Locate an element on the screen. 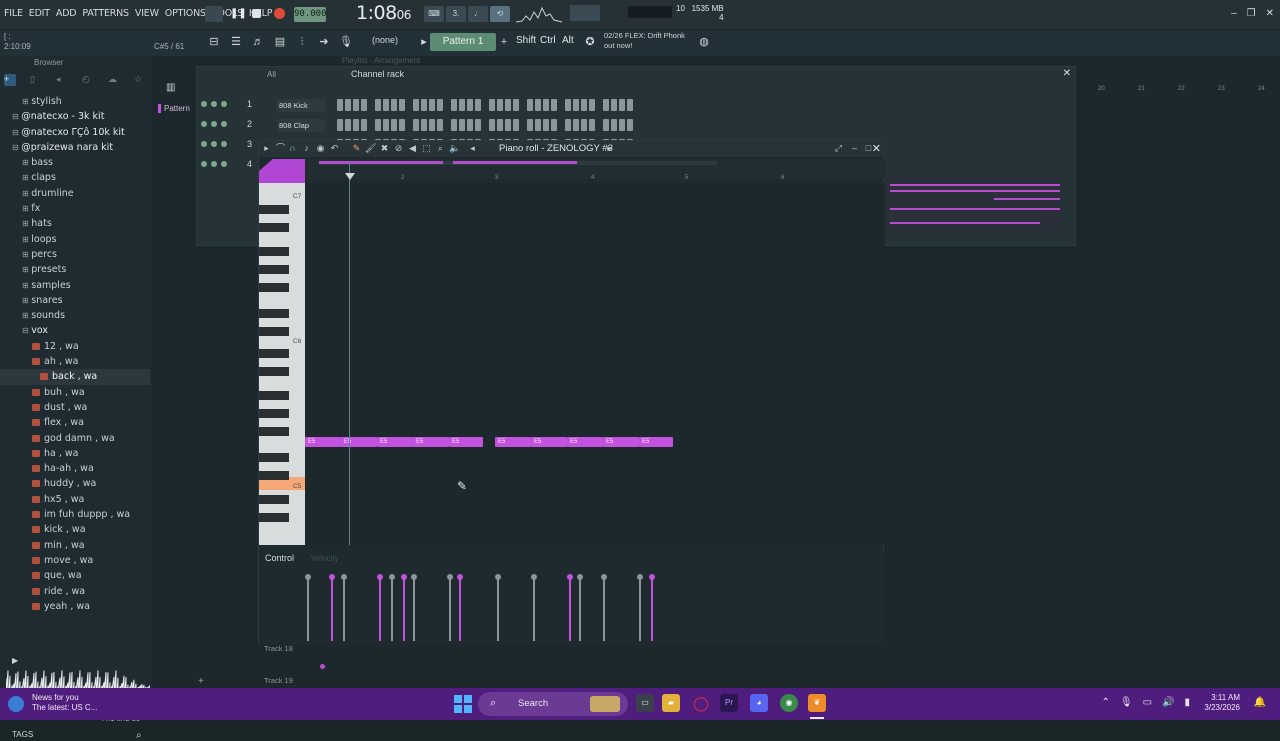  record-button is located at coordinates (279, 13).